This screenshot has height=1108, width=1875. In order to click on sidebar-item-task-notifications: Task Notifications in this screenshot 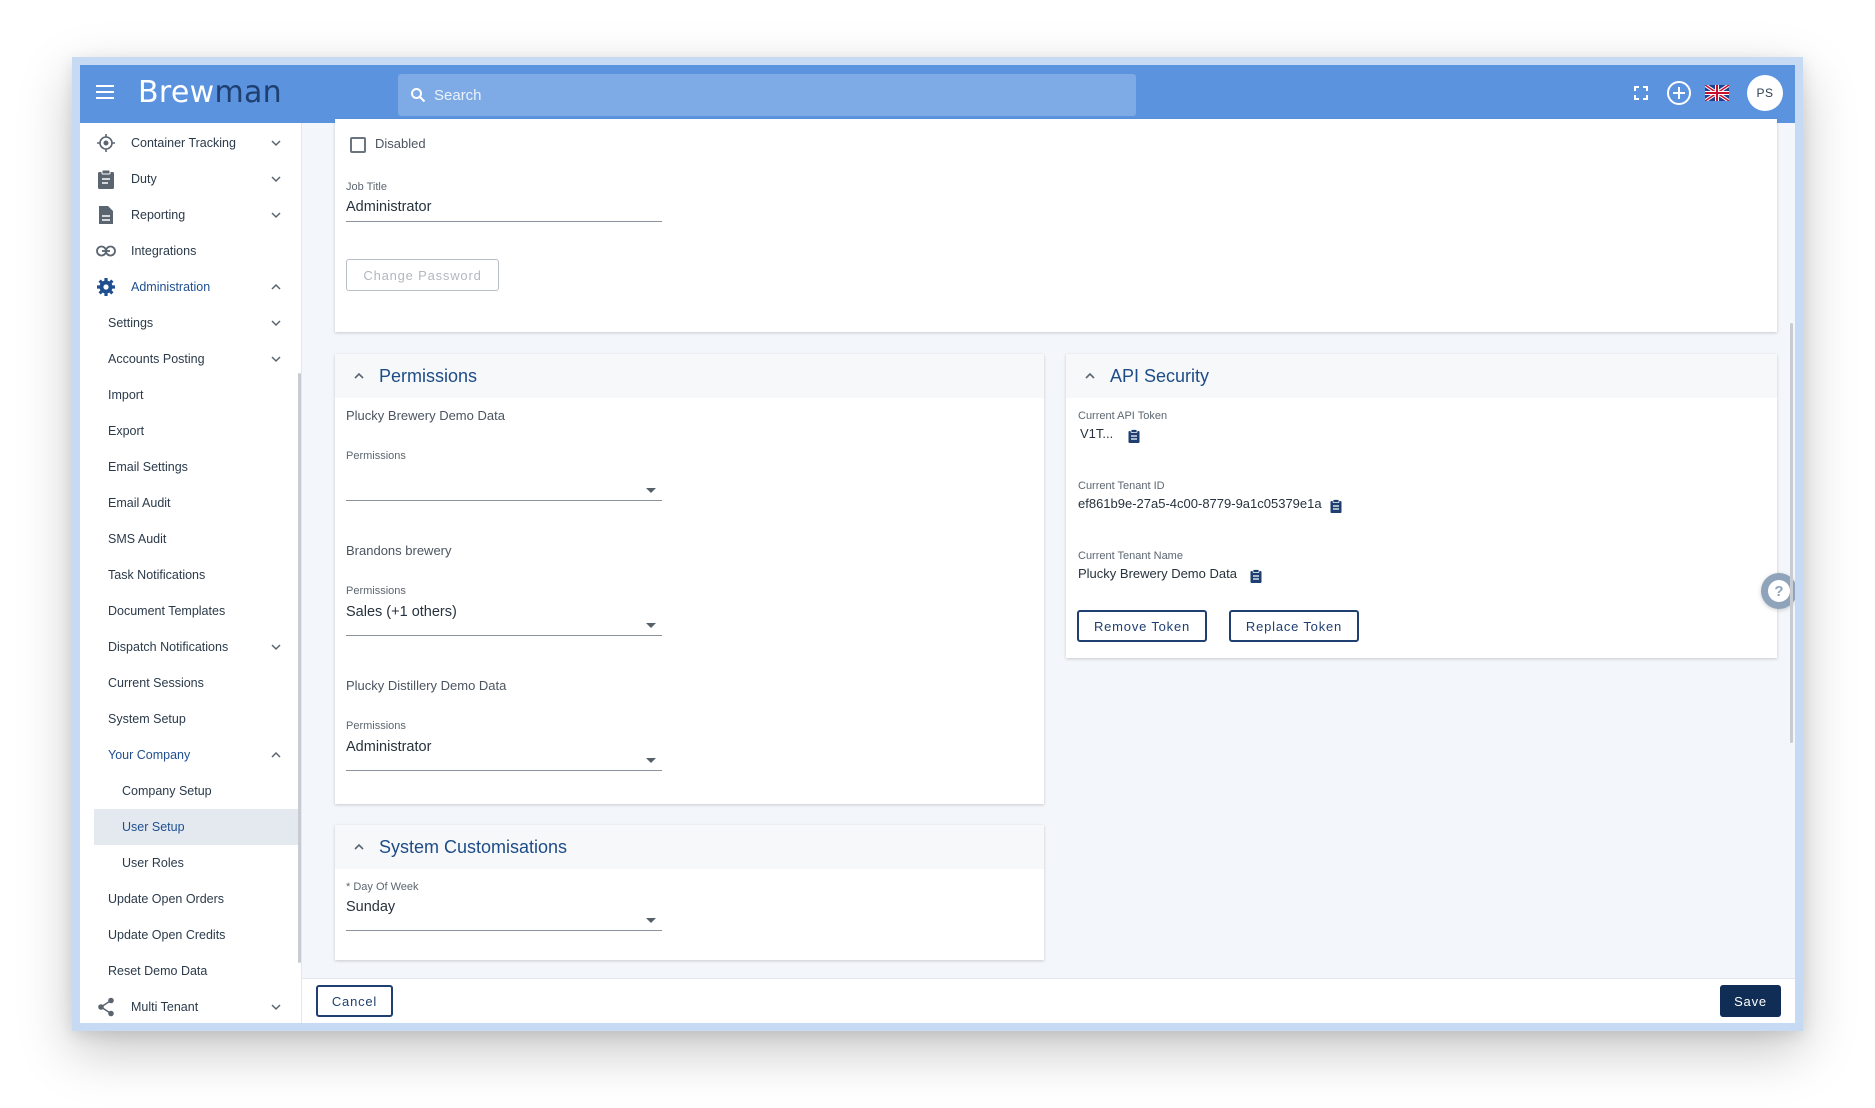, I will do `click(189, 575)`.